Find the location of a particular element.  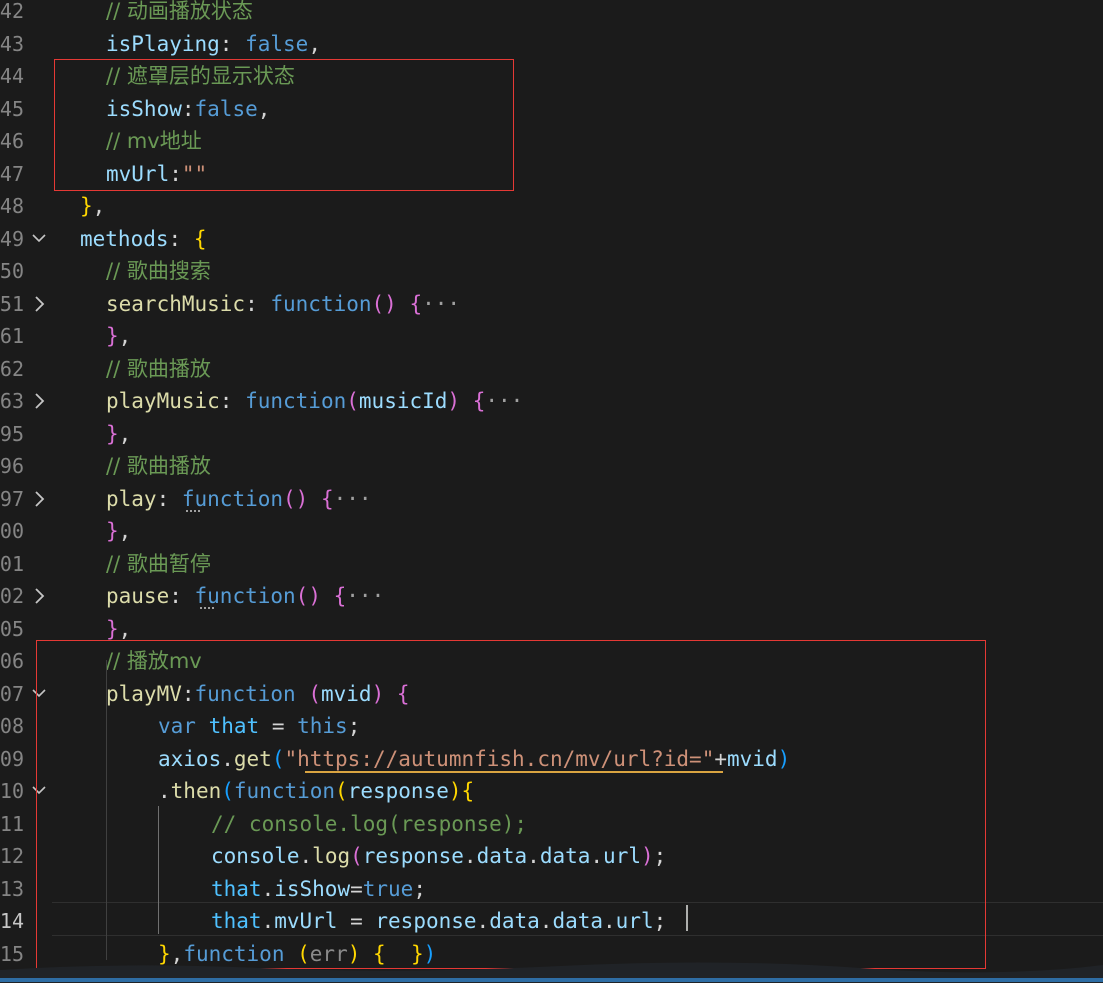

line-number: 61 is located at coordinates (12, 336).